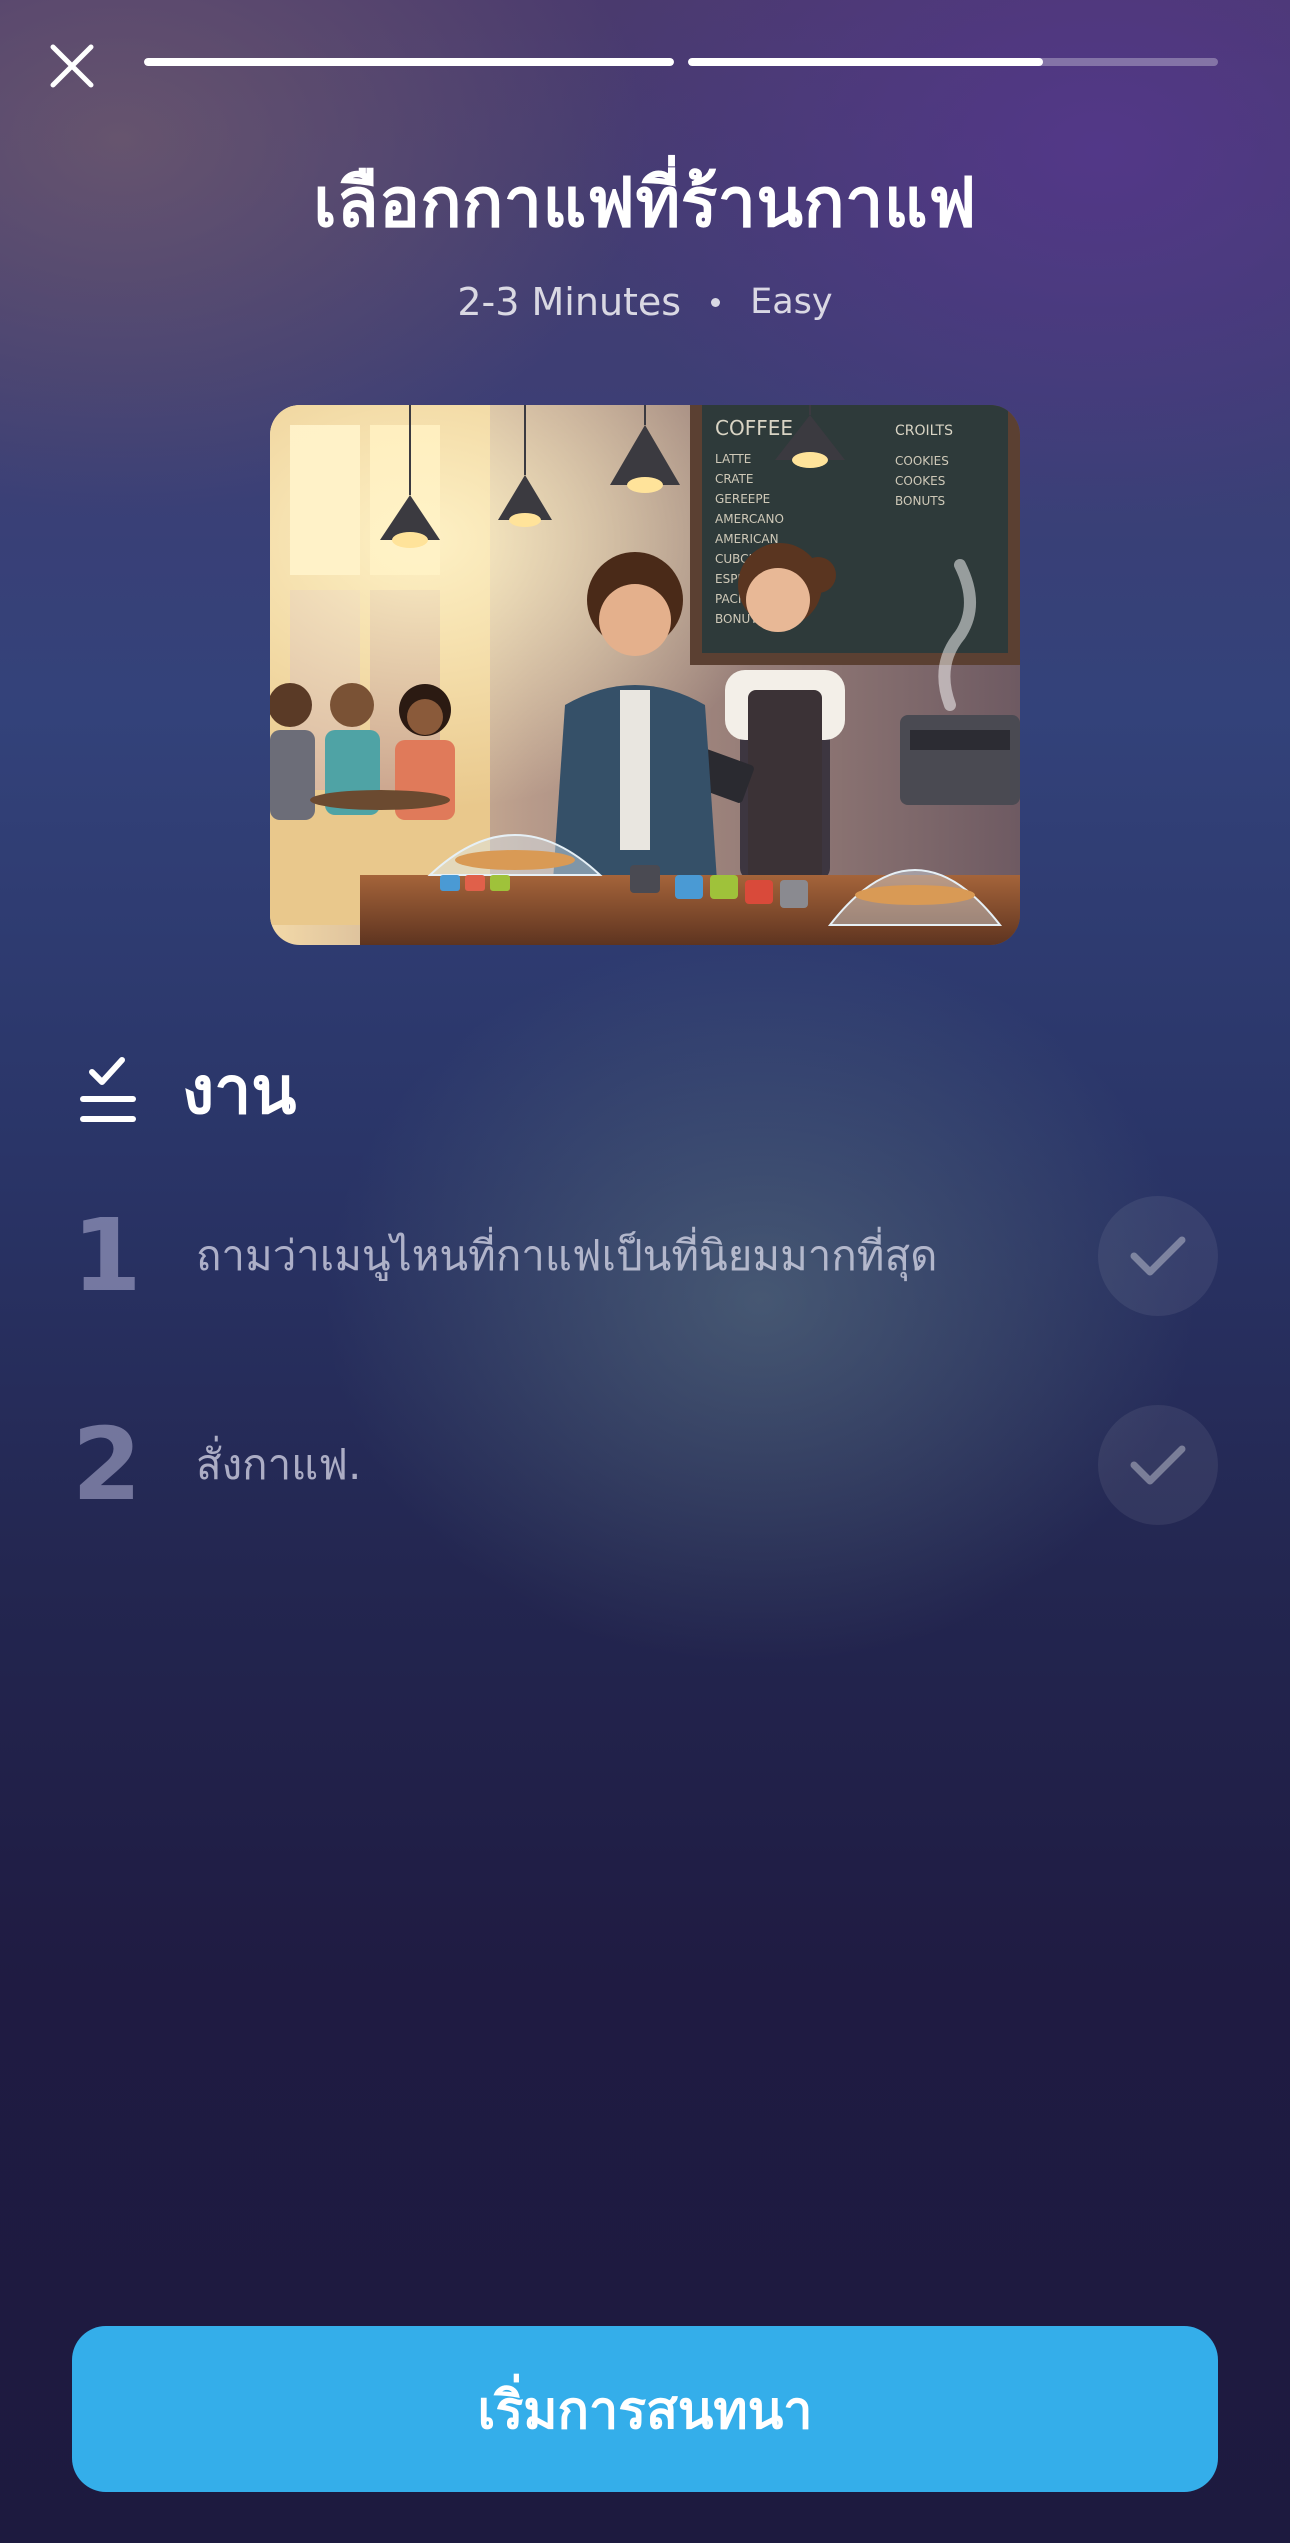  I want to click on menu-title-right: CROILTS, so click(924, 431).